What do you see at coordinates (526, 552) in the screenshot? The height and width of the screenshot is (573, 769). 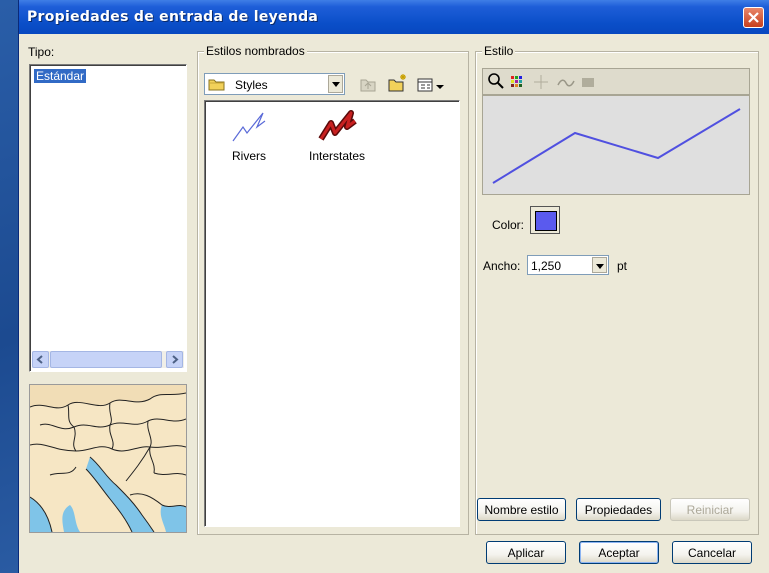 I see `aplicar-button: Aplicar` at bounding box center [526, 552].